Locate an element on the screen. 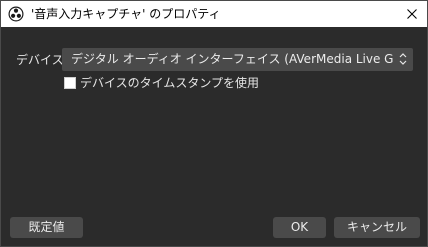 This screenshot has height=247, width=428. cancel-button: キャンセル is located at coordinates (377, 227).